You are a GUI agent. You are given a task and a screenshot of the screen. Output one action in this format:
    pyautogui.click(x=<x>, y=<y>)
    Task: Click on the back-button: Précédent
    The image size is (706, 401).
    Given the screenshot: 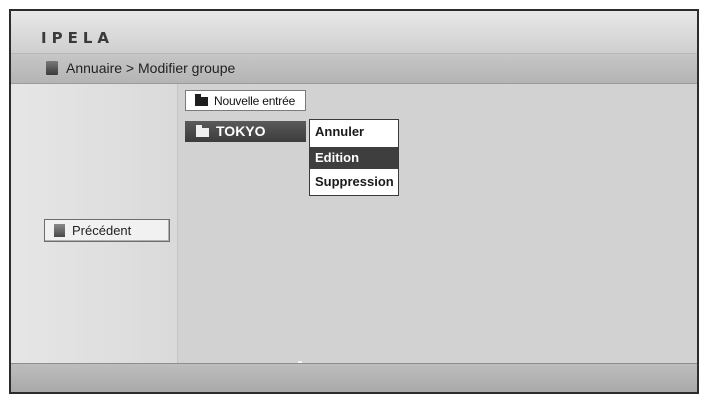 What is the action you would take?
    pyautogui.click(x=107, y=230)
    